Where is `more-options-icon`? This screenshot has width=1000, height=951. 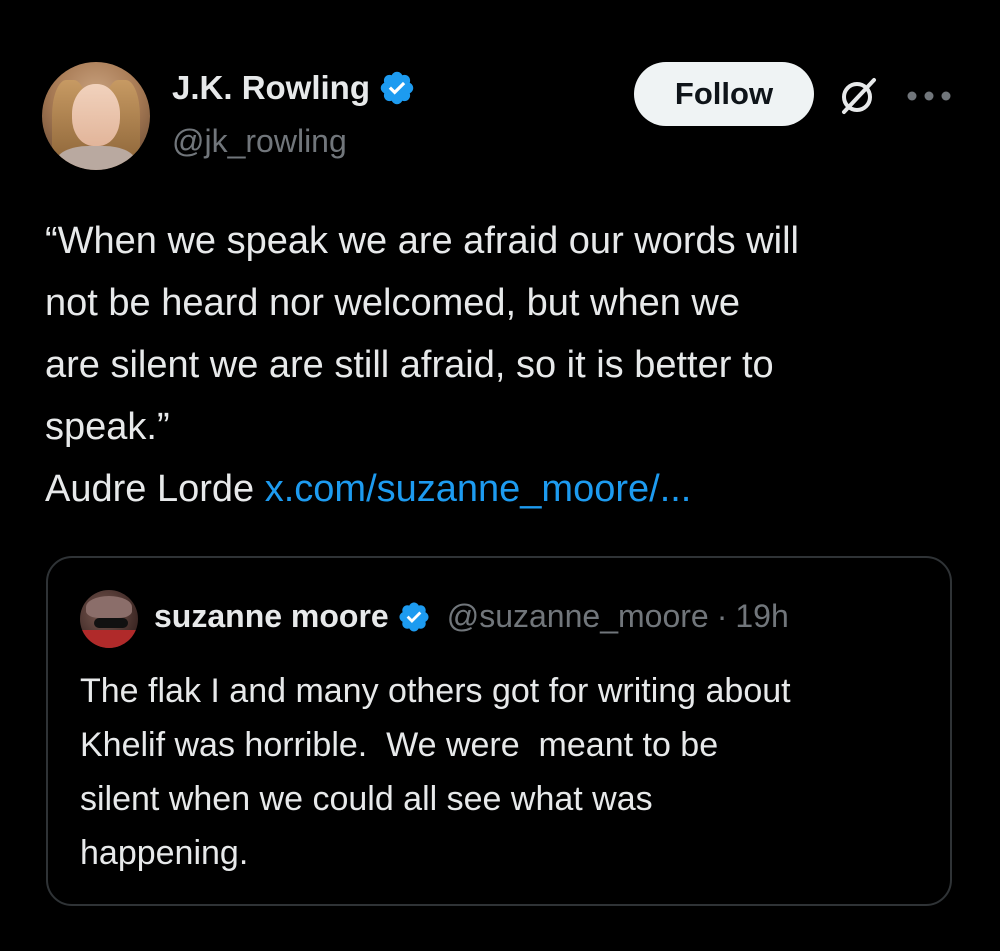 more-options-icon is located at coordinates (929, 96).